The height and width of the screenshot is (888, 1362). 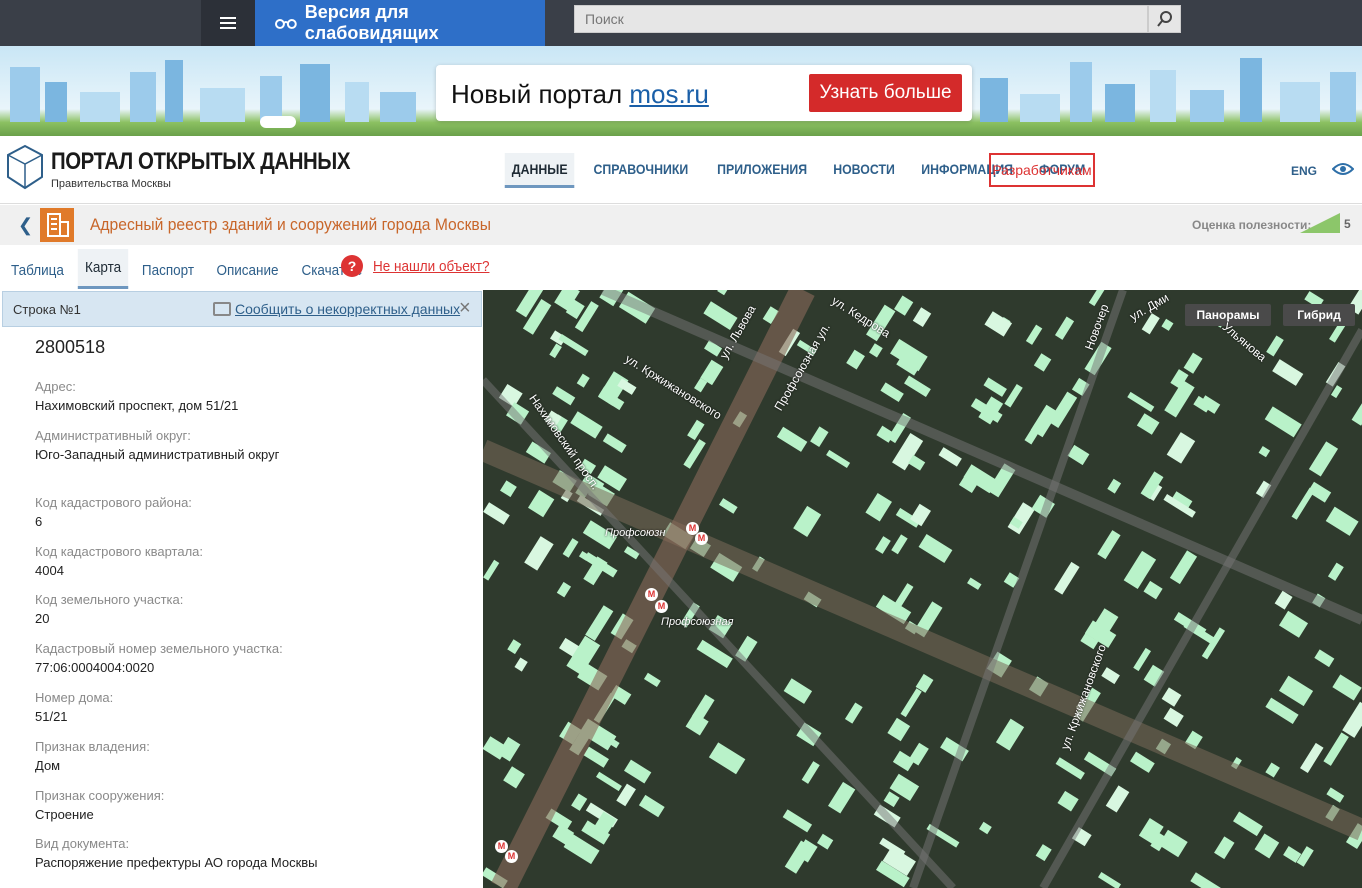 I want to click on mos-ru-link: mos.ru, so click(x=668, y=94).